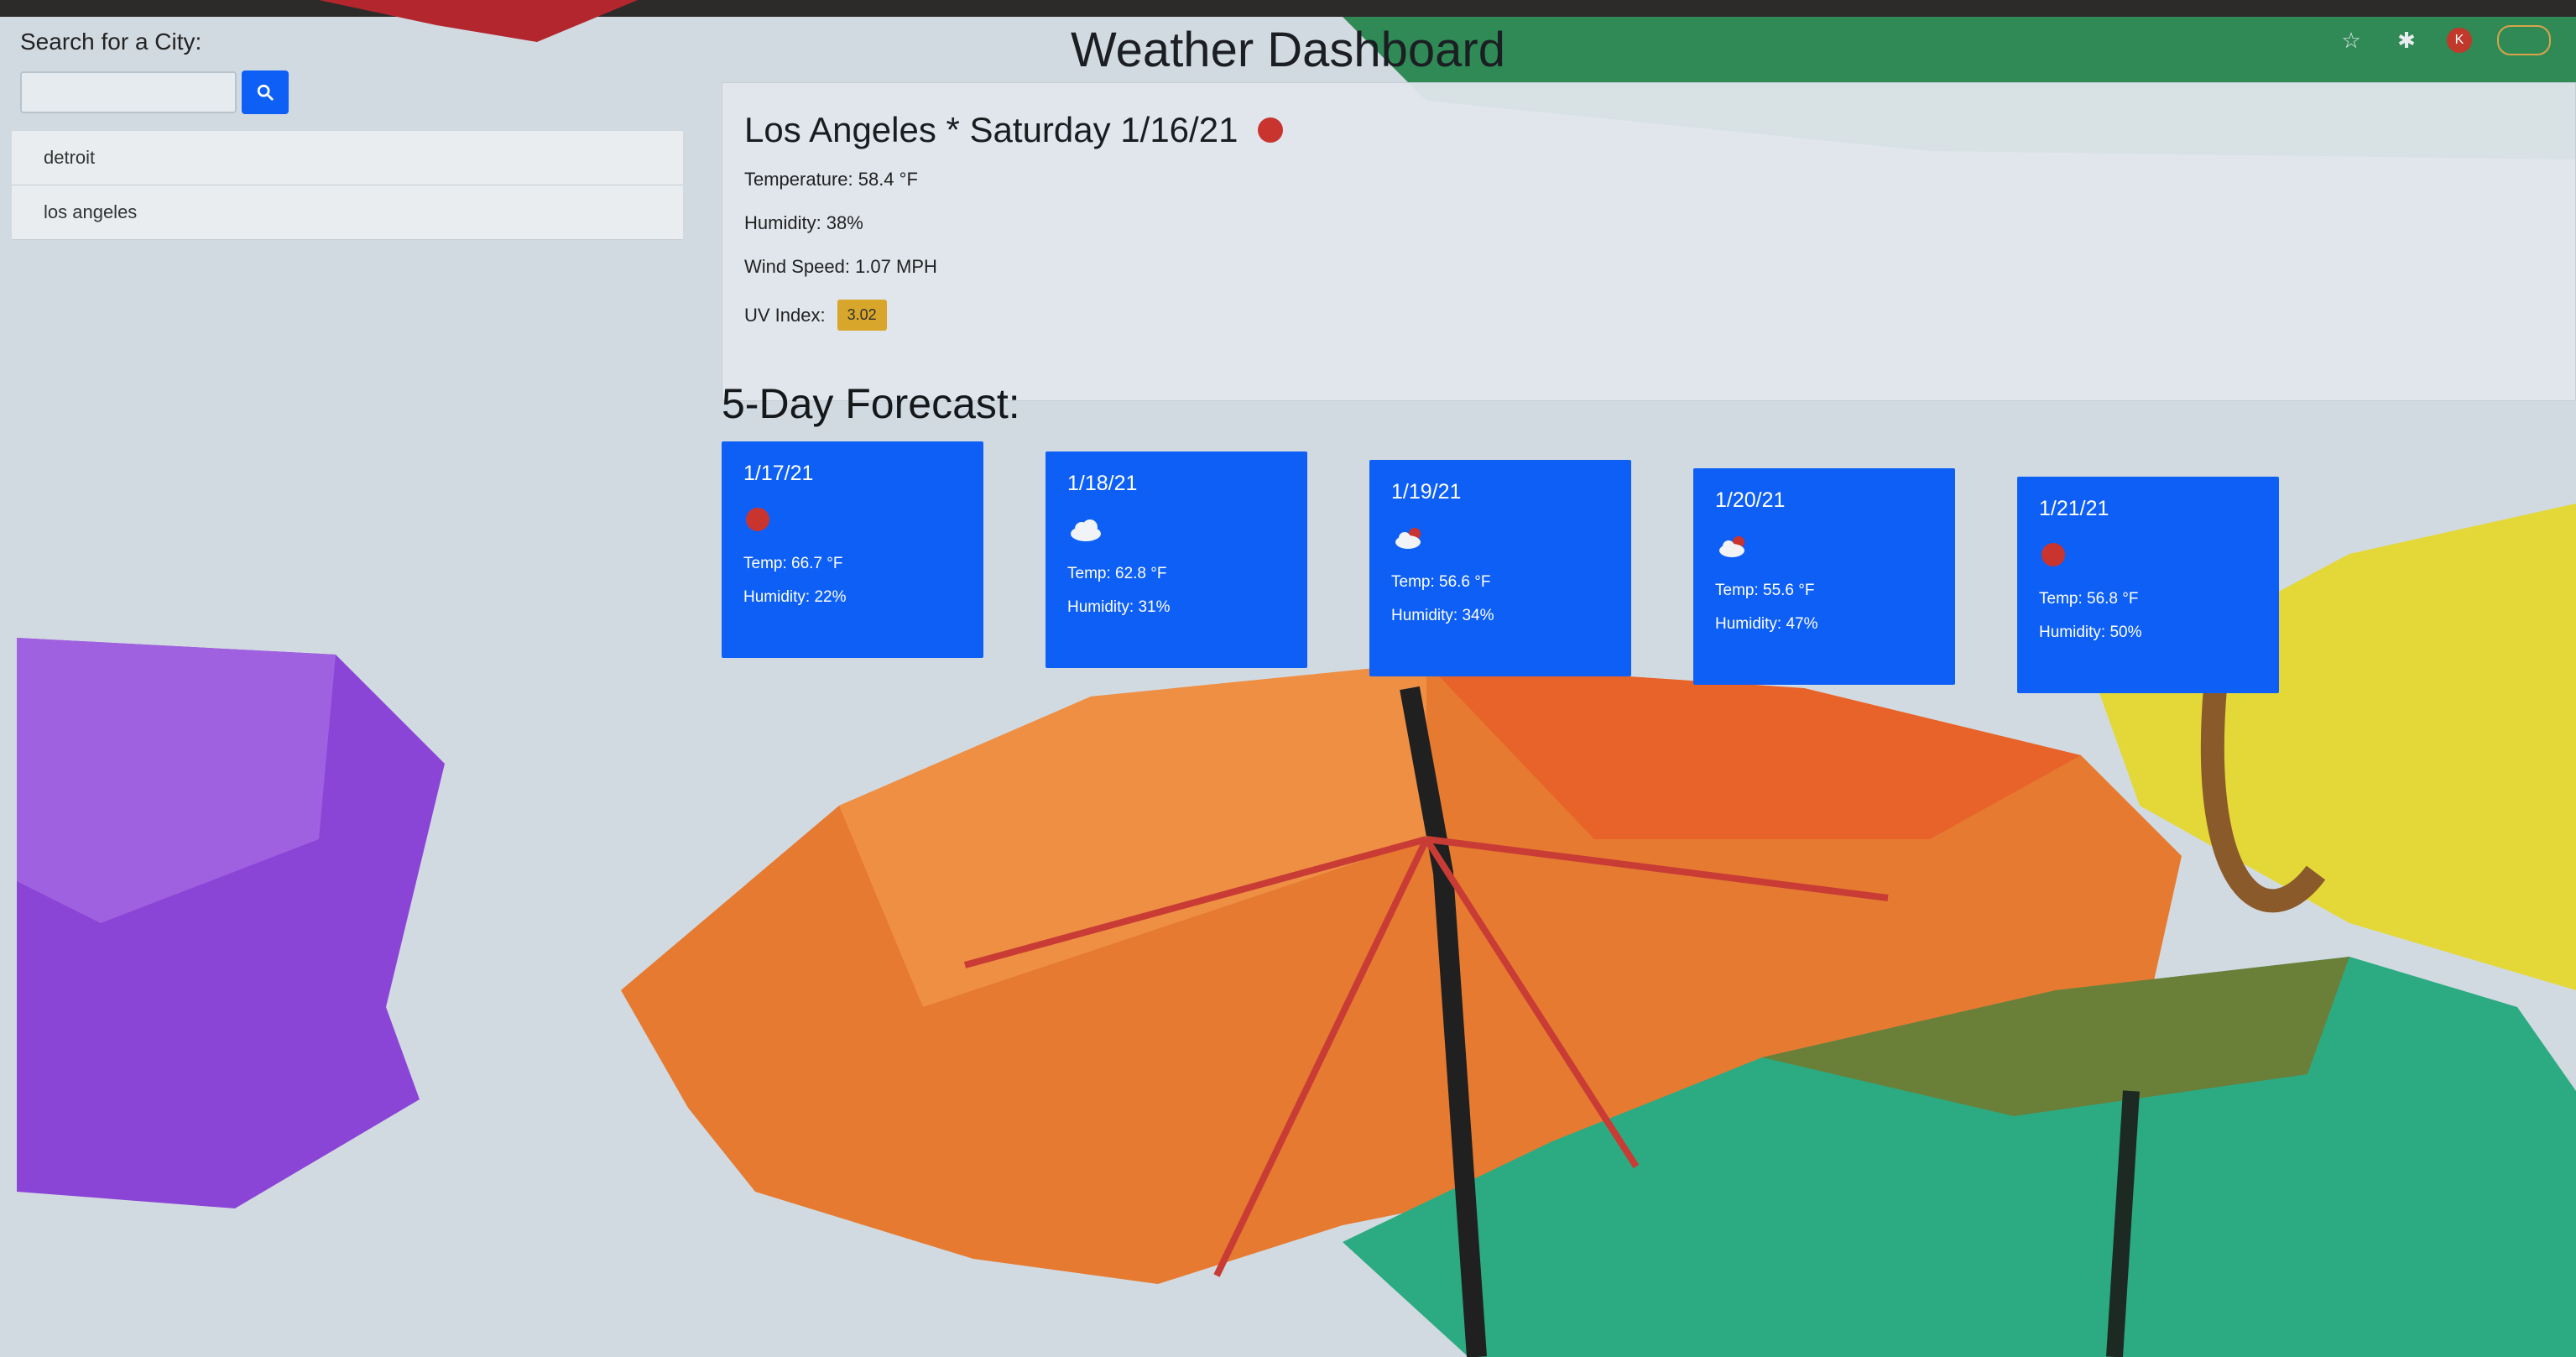 This screenshot has height=1357, width=2576. I want to click on forecast-temp: Temp: 56.8 °F, so click(2089, 599).